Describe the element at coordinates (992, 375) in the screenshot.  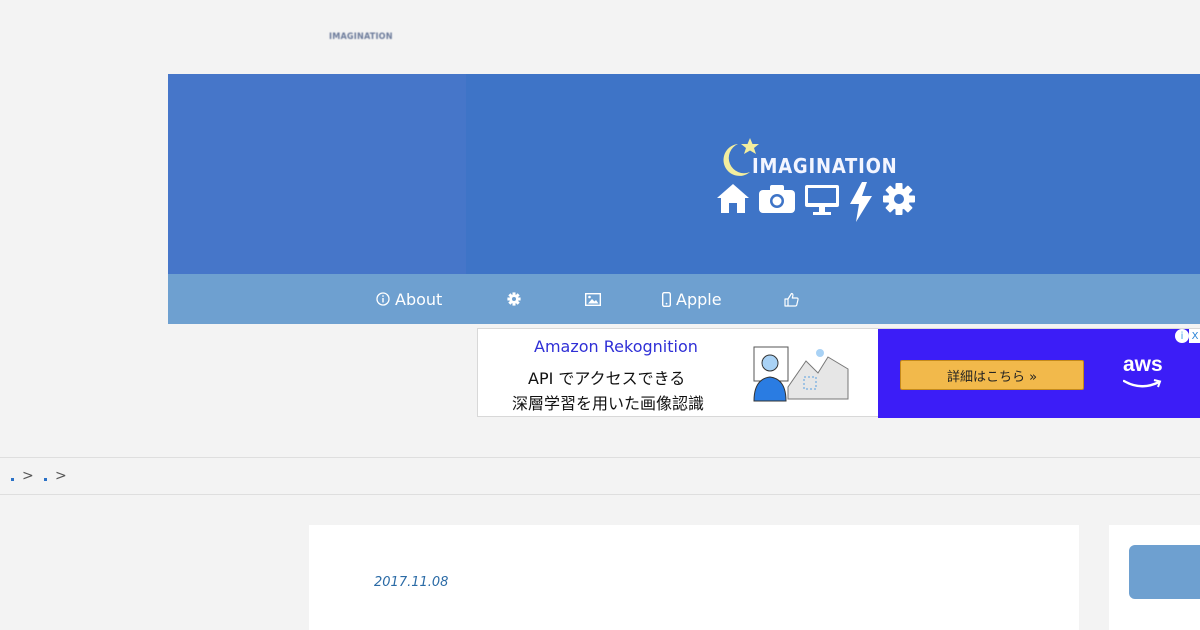
I see `ad-details-button: 詳細はこちら »` at that location.